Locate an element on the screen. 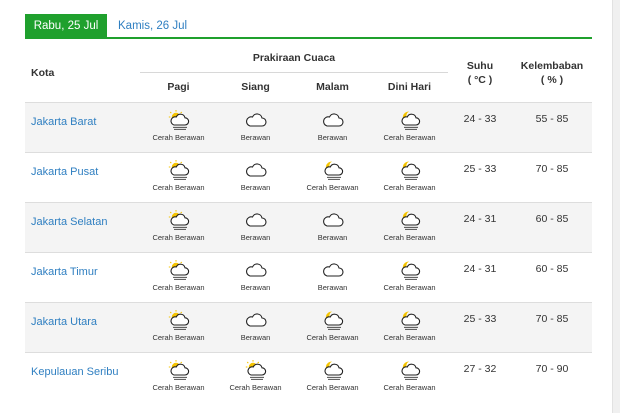 The width and height of the screenshot is (620, 413). city-link: Jakarta Pusat is located at coordinates (64, 172).